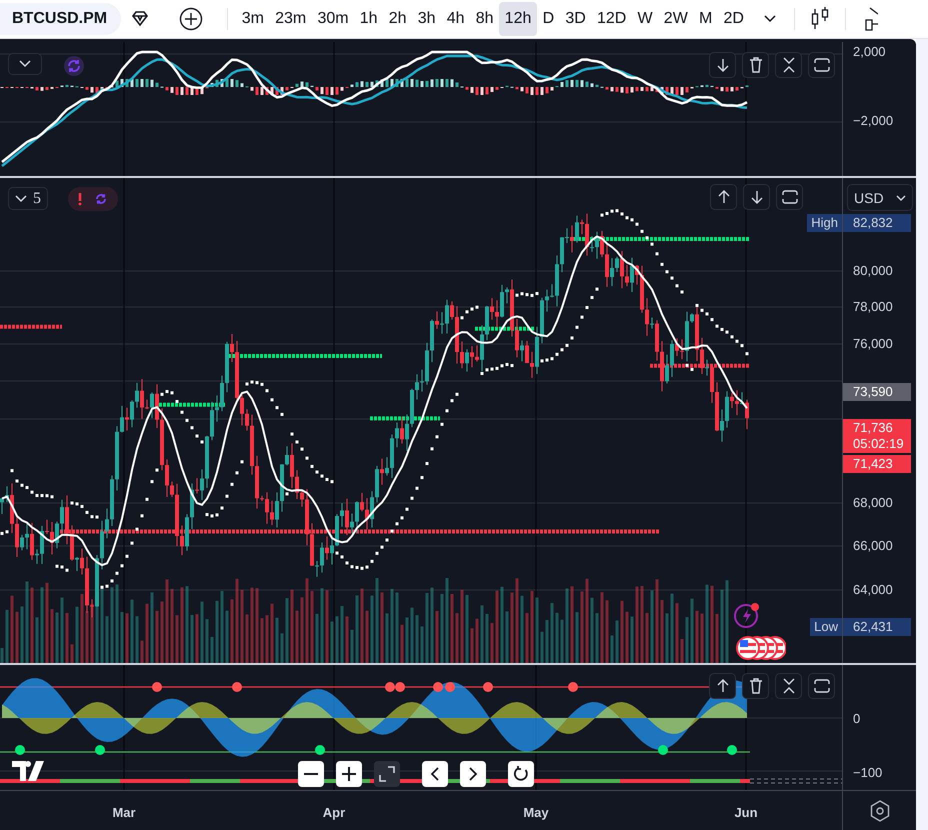 The image size is (928, 830). I want to click on low-label: Low, so click(826, 627).